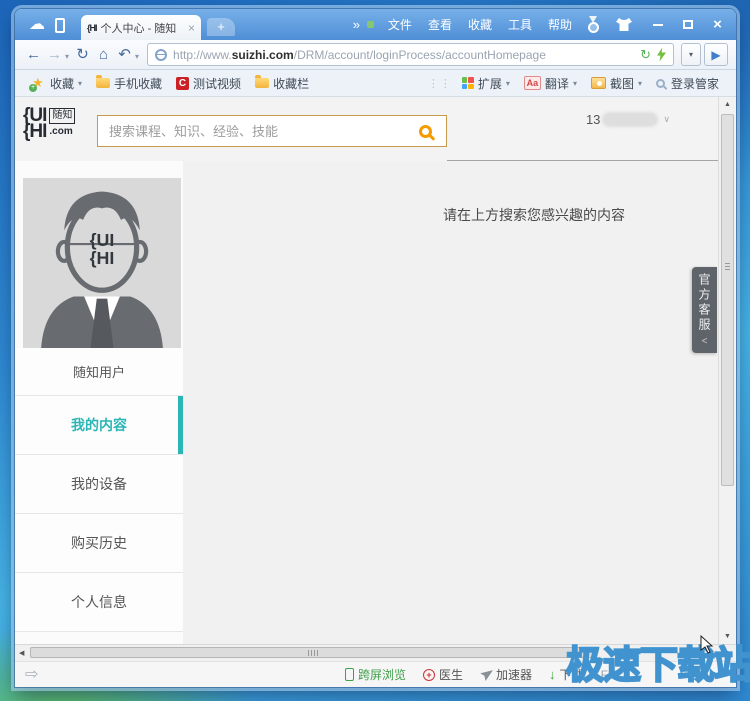 The width and height of the screenshot is (750, 701). Describe the element at coordinates (657, 666) in the screenshot. I see `site-watermark: 极速下载站` at that location.